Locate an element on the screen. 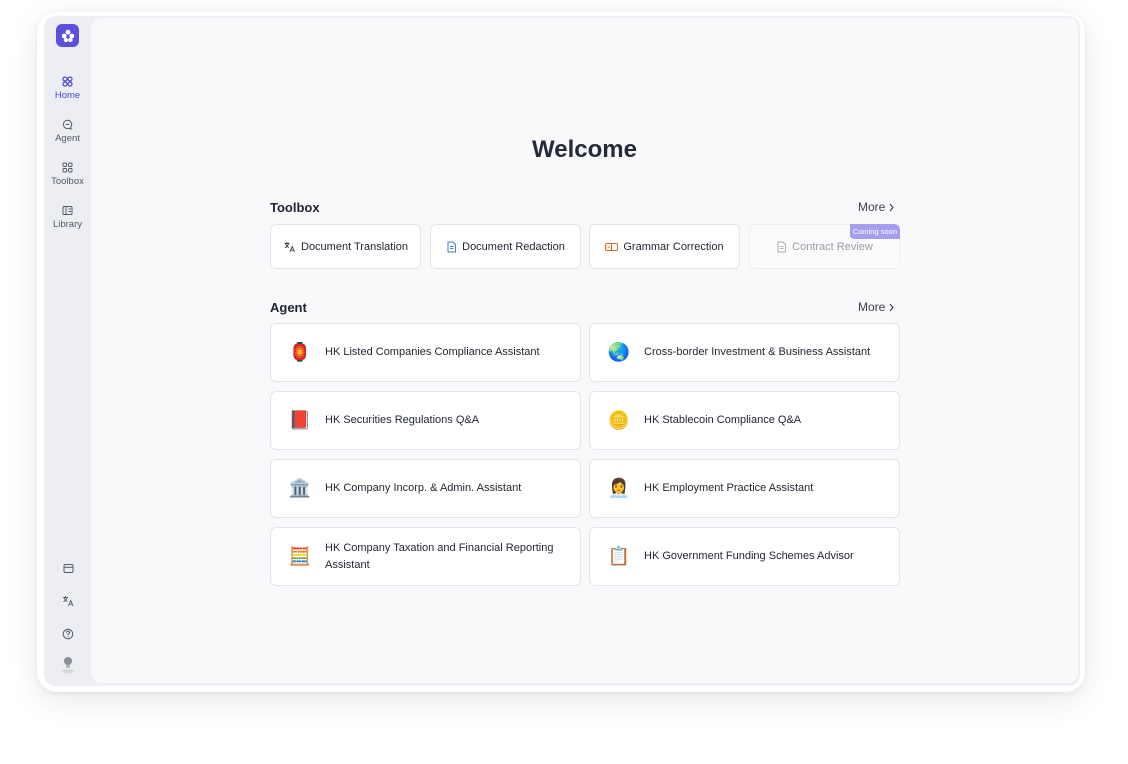 The image size is (1128, 764). app-logo-icon is located at coordinates (67, 35).